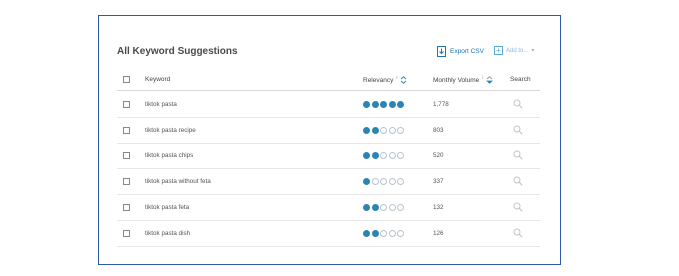  Describe the element at coordinates (438, 130) in the screenshot. I see `monthly-volume-cell: 803` at that location.